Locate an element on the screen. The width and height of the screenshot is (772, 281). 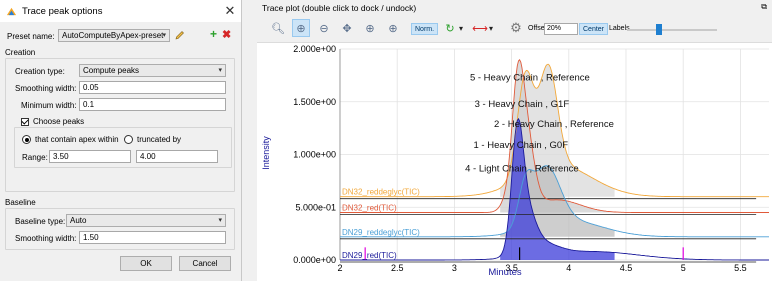
trace-label: DN32_red(TIC) is located at coordinates (369, 208).